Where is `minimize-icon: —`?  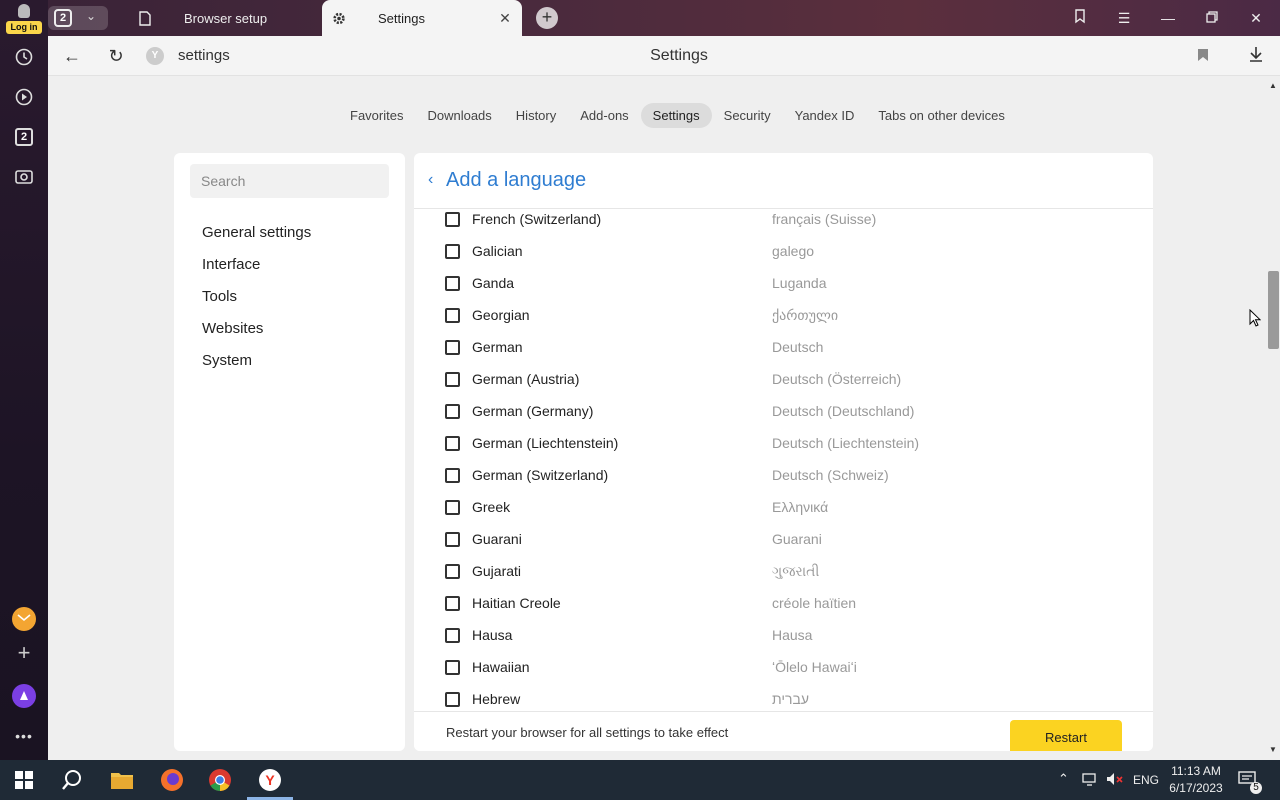
minimize-icon: — is located at coordinates (1168, 18).